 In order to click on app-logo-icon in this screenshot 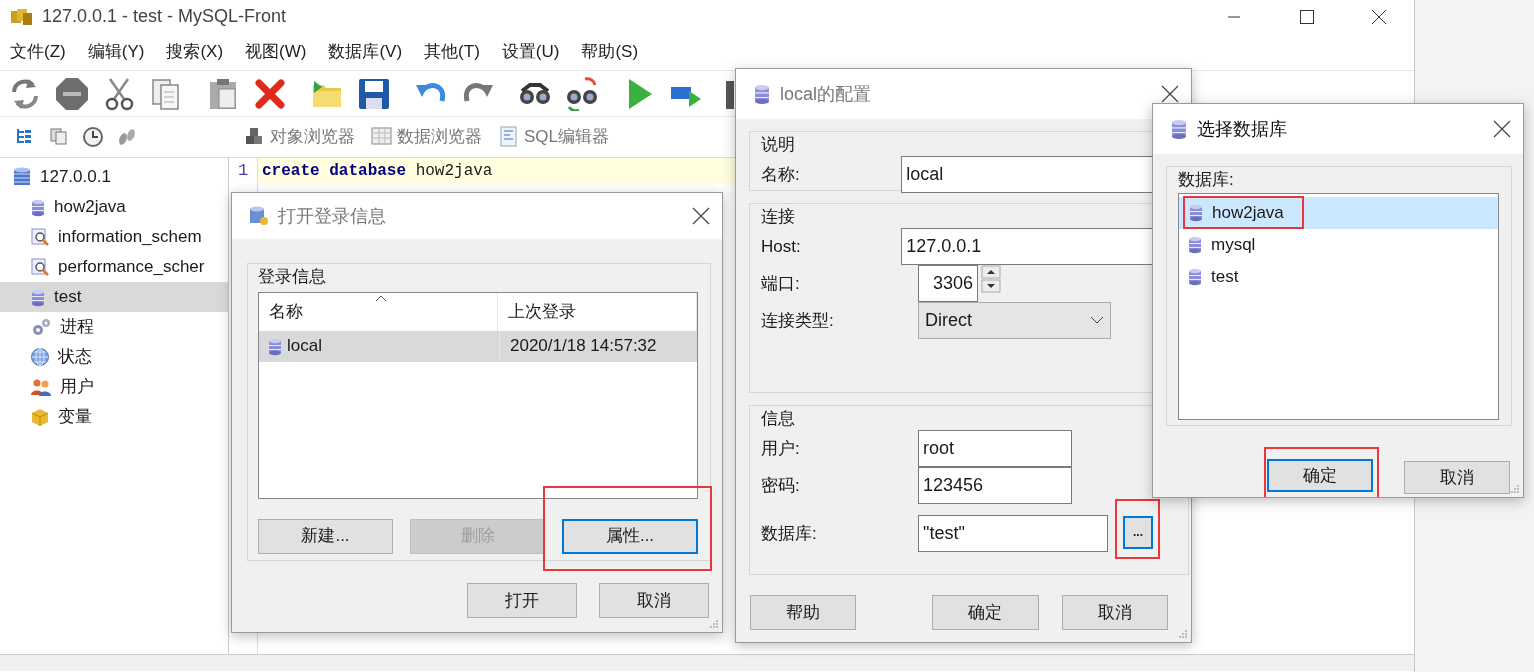, I will do `click(22, 16)`.